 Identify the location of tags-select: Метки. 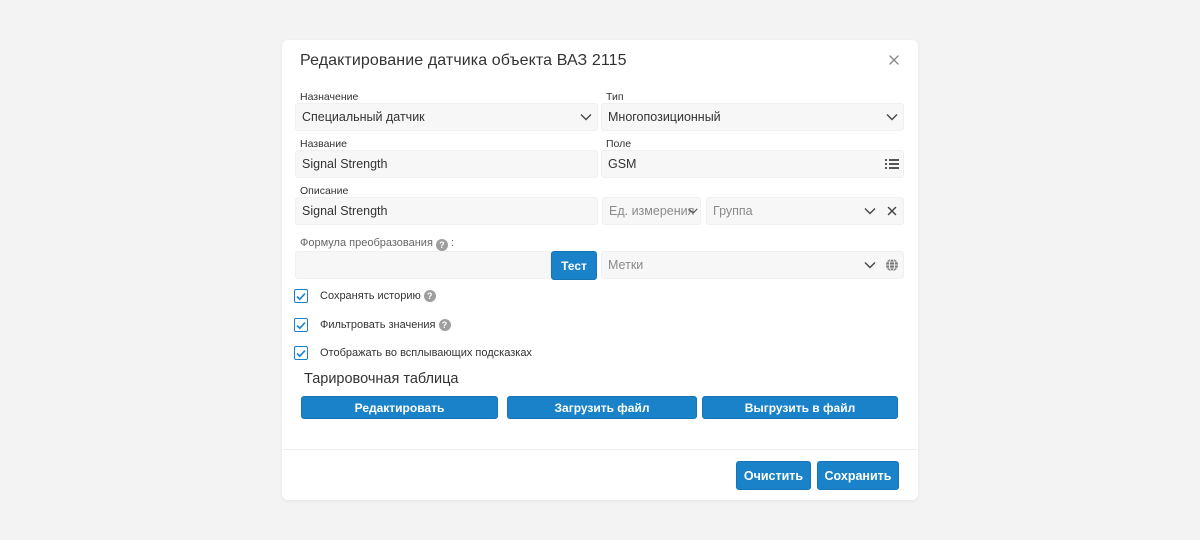
(752, 265).